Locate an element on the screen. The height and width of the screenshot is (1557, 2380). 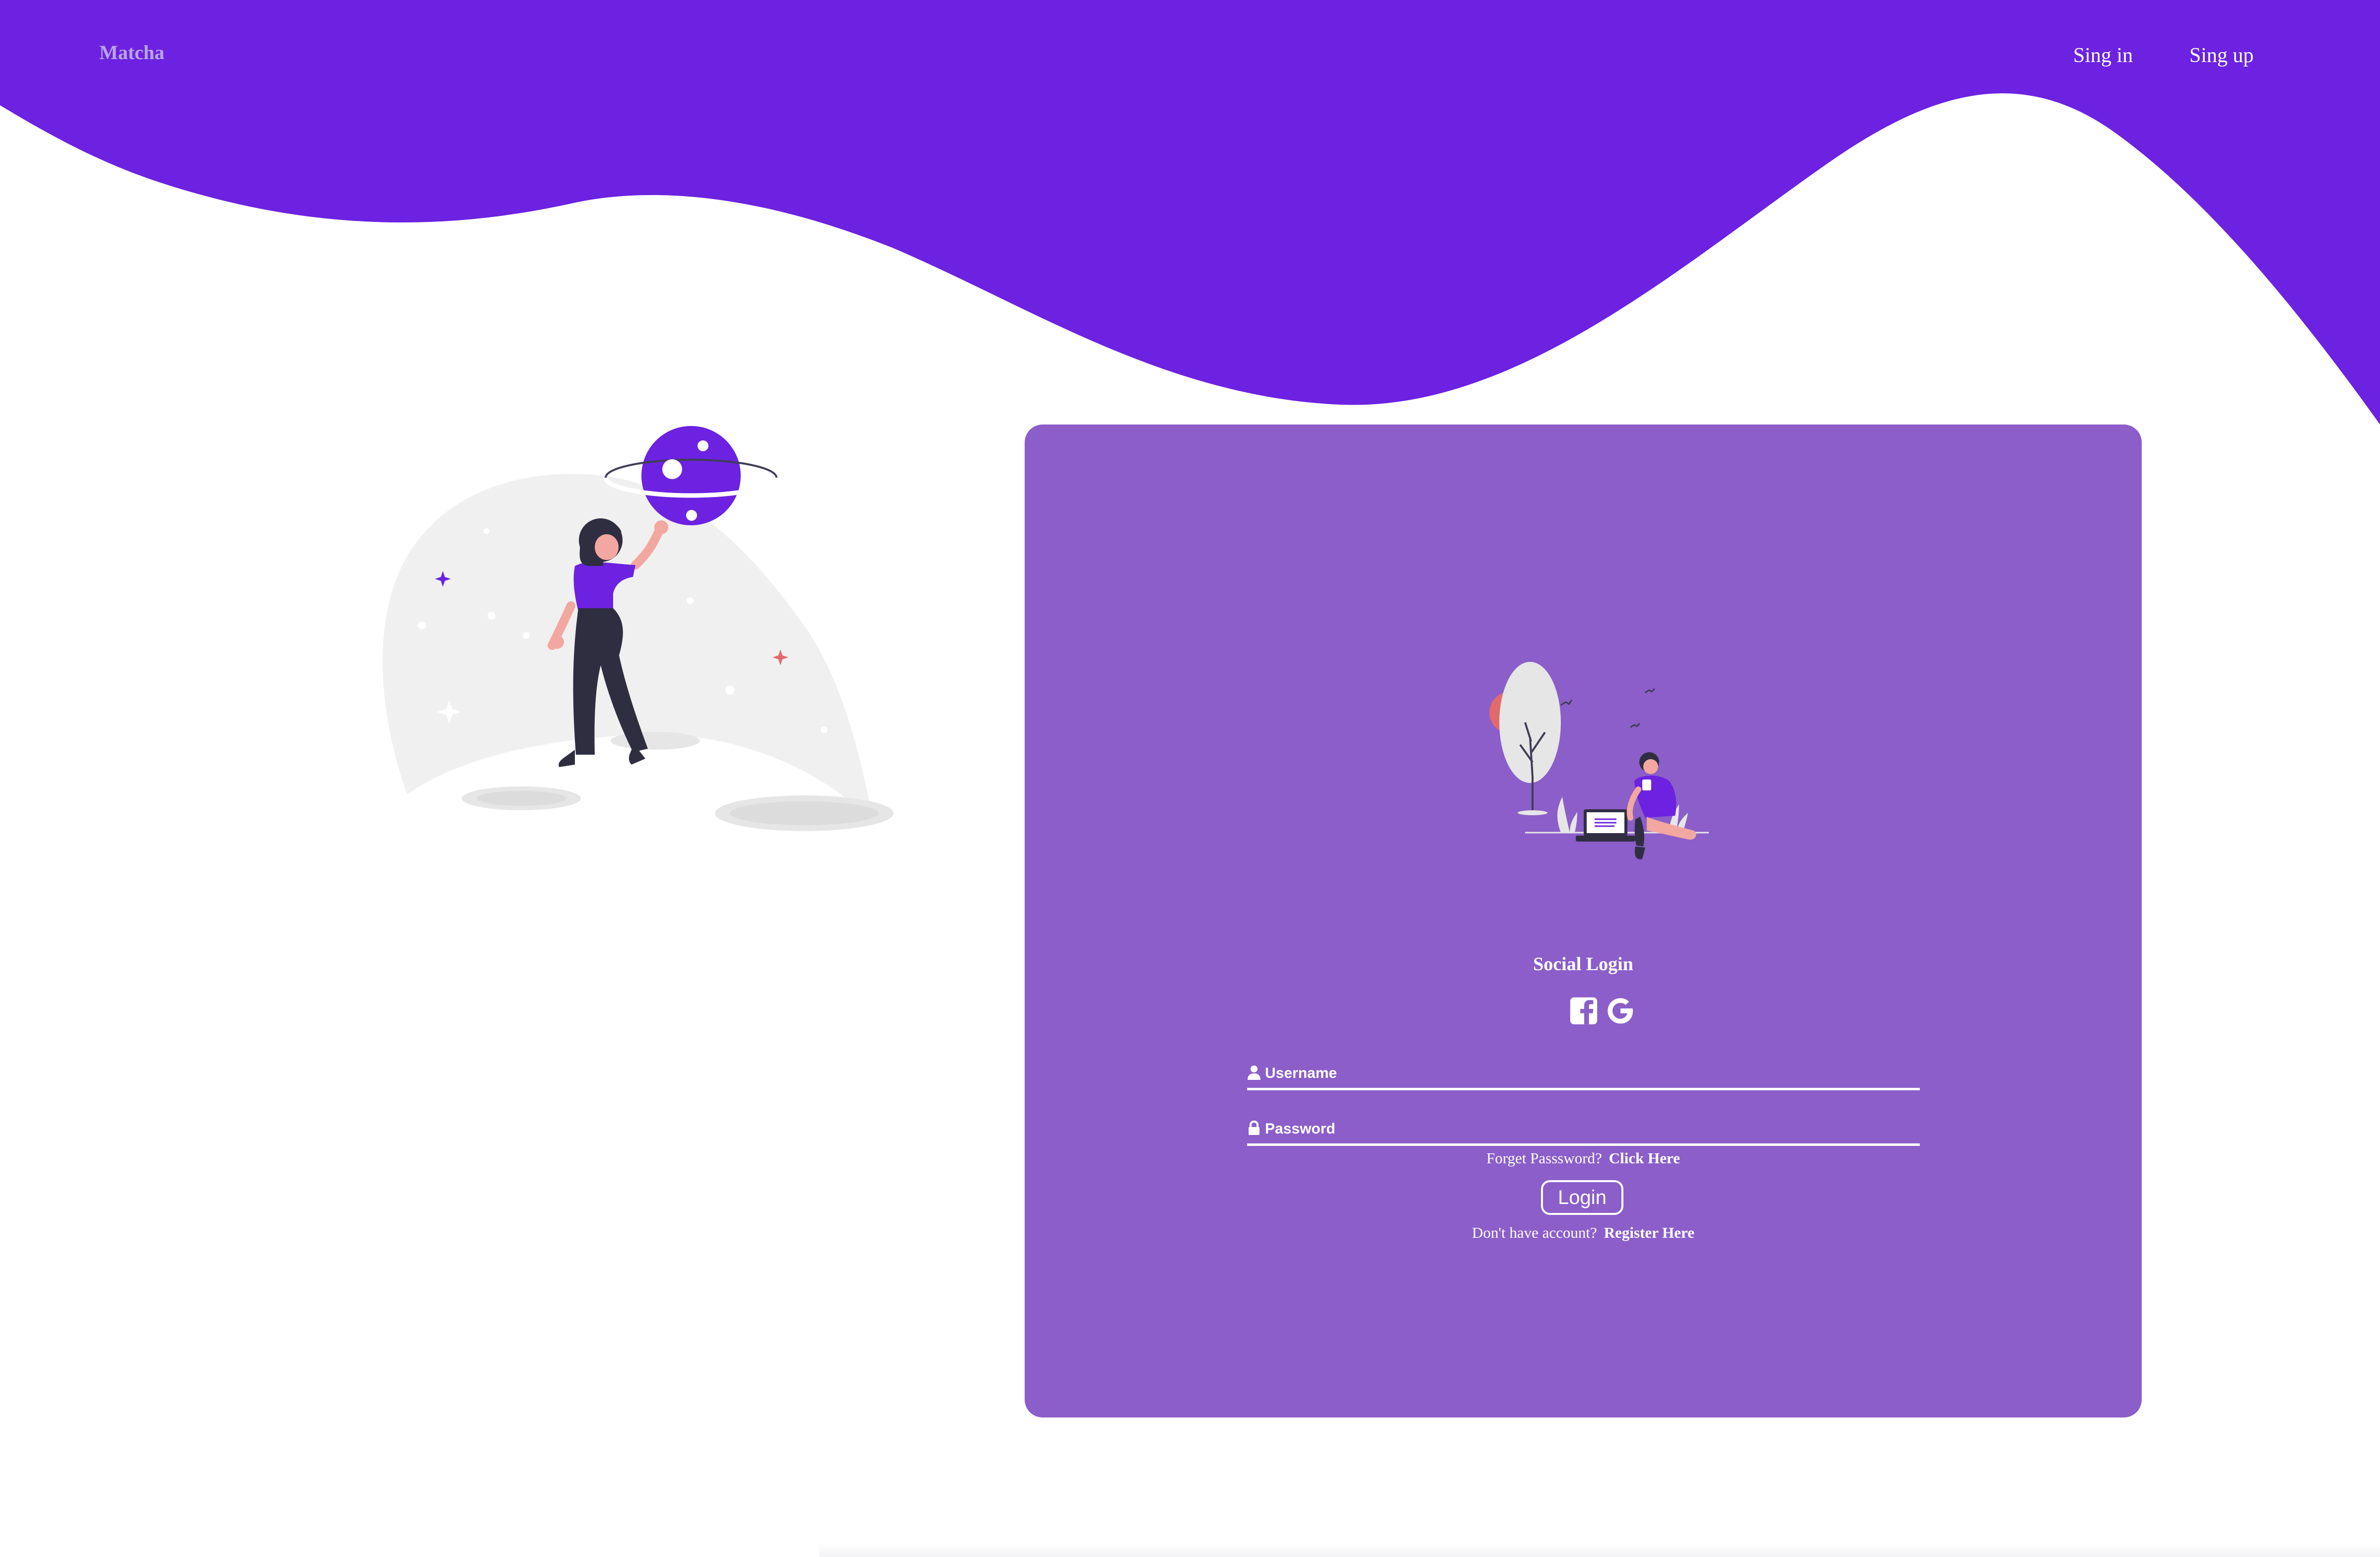
nav-signin-link: Sing in is located at coordinates (2103, 56).